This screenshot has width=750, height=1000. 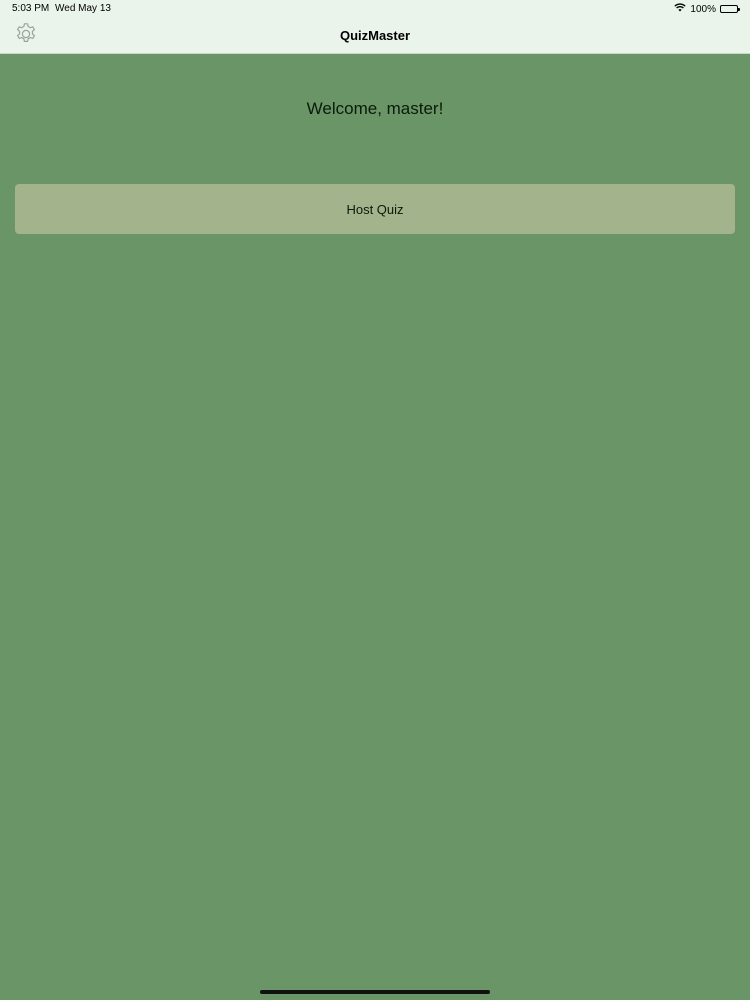 What do you see at coordinates (680, 9) in the screenshot?
I see `wifi-icon` at bounding box center [680, 9].